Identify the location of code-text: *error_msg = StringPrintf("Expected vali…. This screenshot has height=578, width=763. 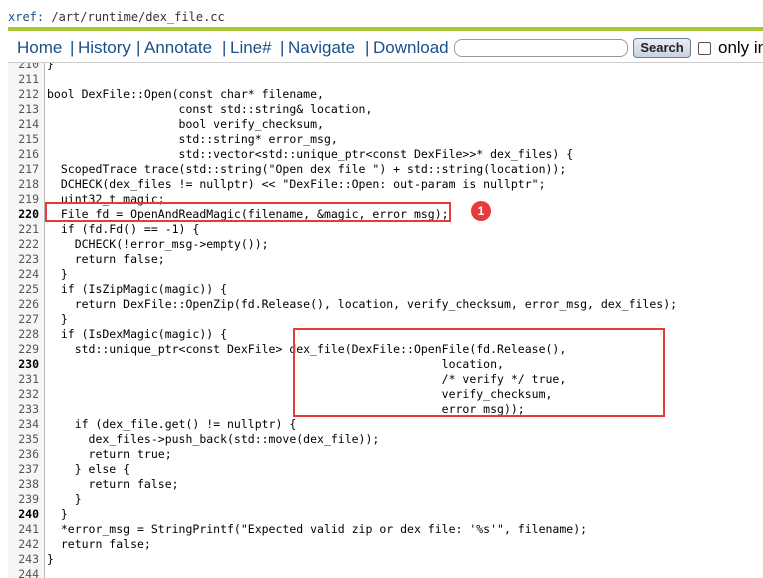
(317, 529).